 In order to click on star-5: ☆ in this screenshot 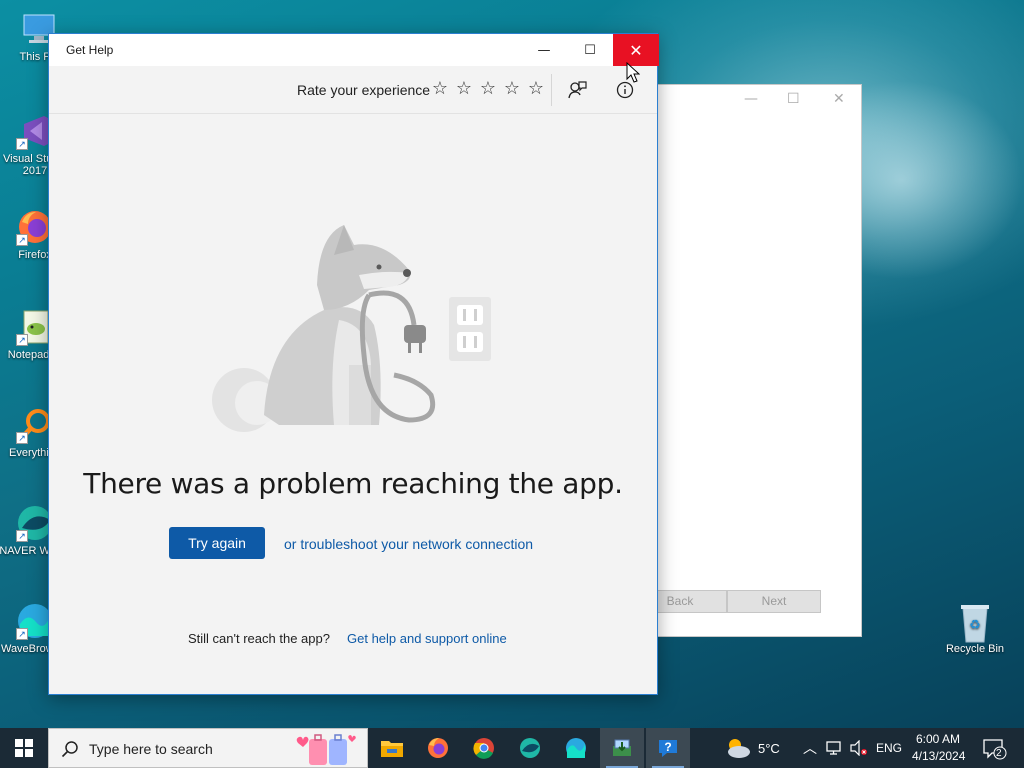, I will do `click(536, 88)`.